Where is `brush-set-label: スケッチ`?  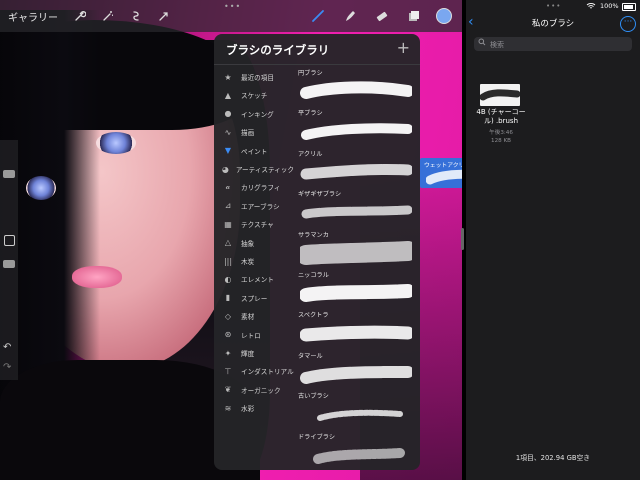 brush-set-label: スケッチ is located at coordinates (254, 96).